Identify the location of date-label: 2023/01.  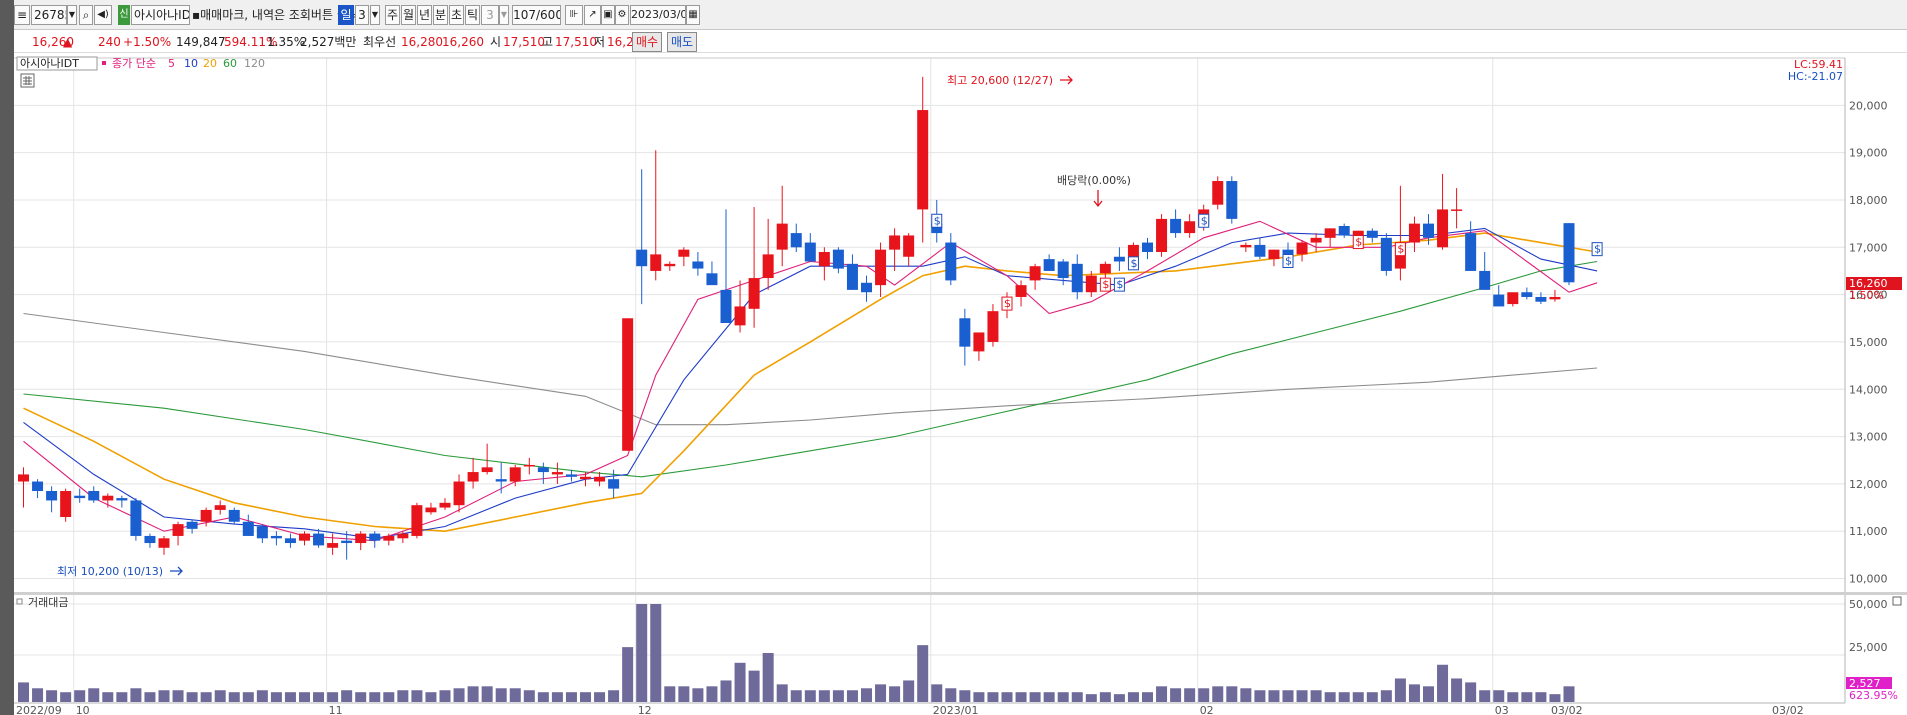
(956, 709).